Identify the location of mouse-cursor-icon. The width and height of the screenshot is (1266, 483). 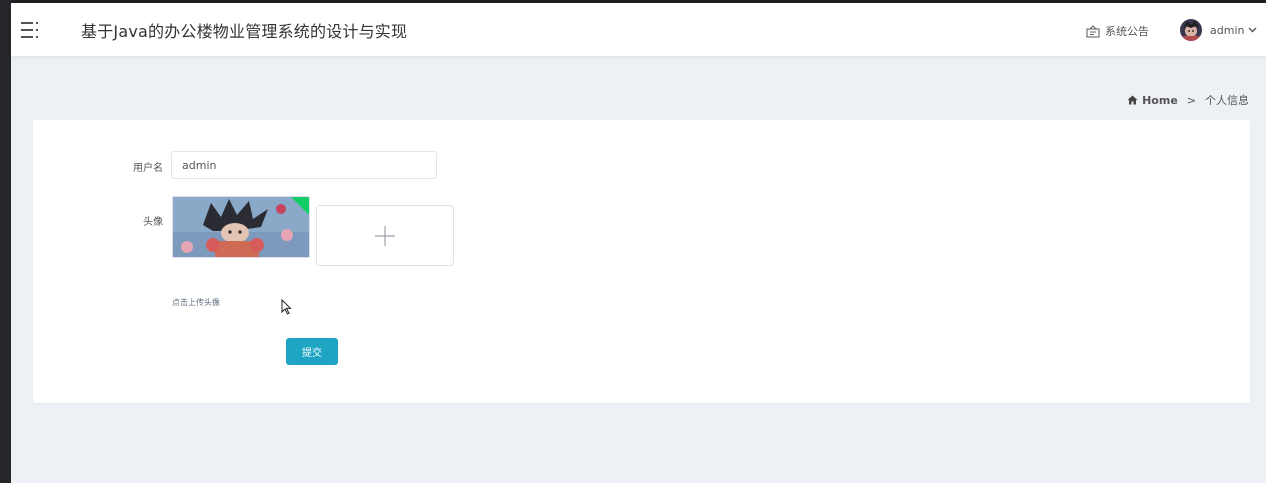
(286, 307).